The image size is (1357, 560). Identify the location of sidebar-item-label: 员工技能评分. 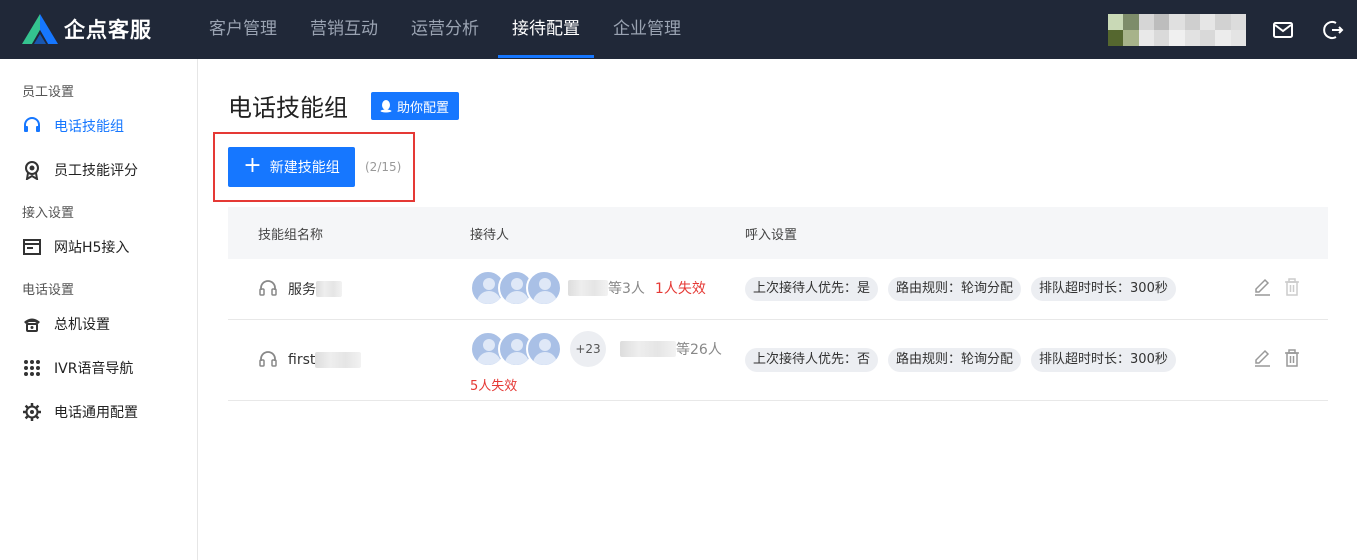
(96, 171).